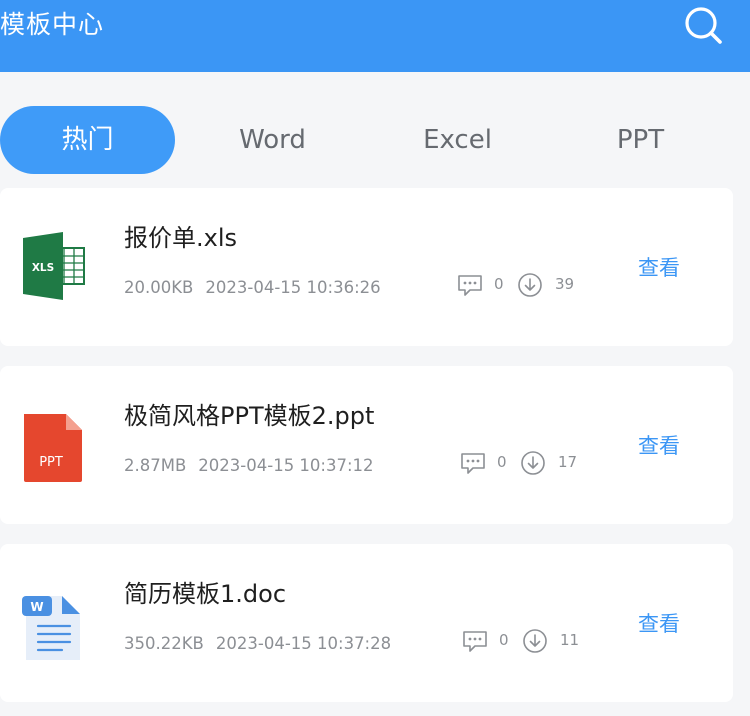 This screenshot has height=716, width=750. Describe the element at coordinates (159, 287) in the screenshot. I see `file-size: 20.00KB` at that location.